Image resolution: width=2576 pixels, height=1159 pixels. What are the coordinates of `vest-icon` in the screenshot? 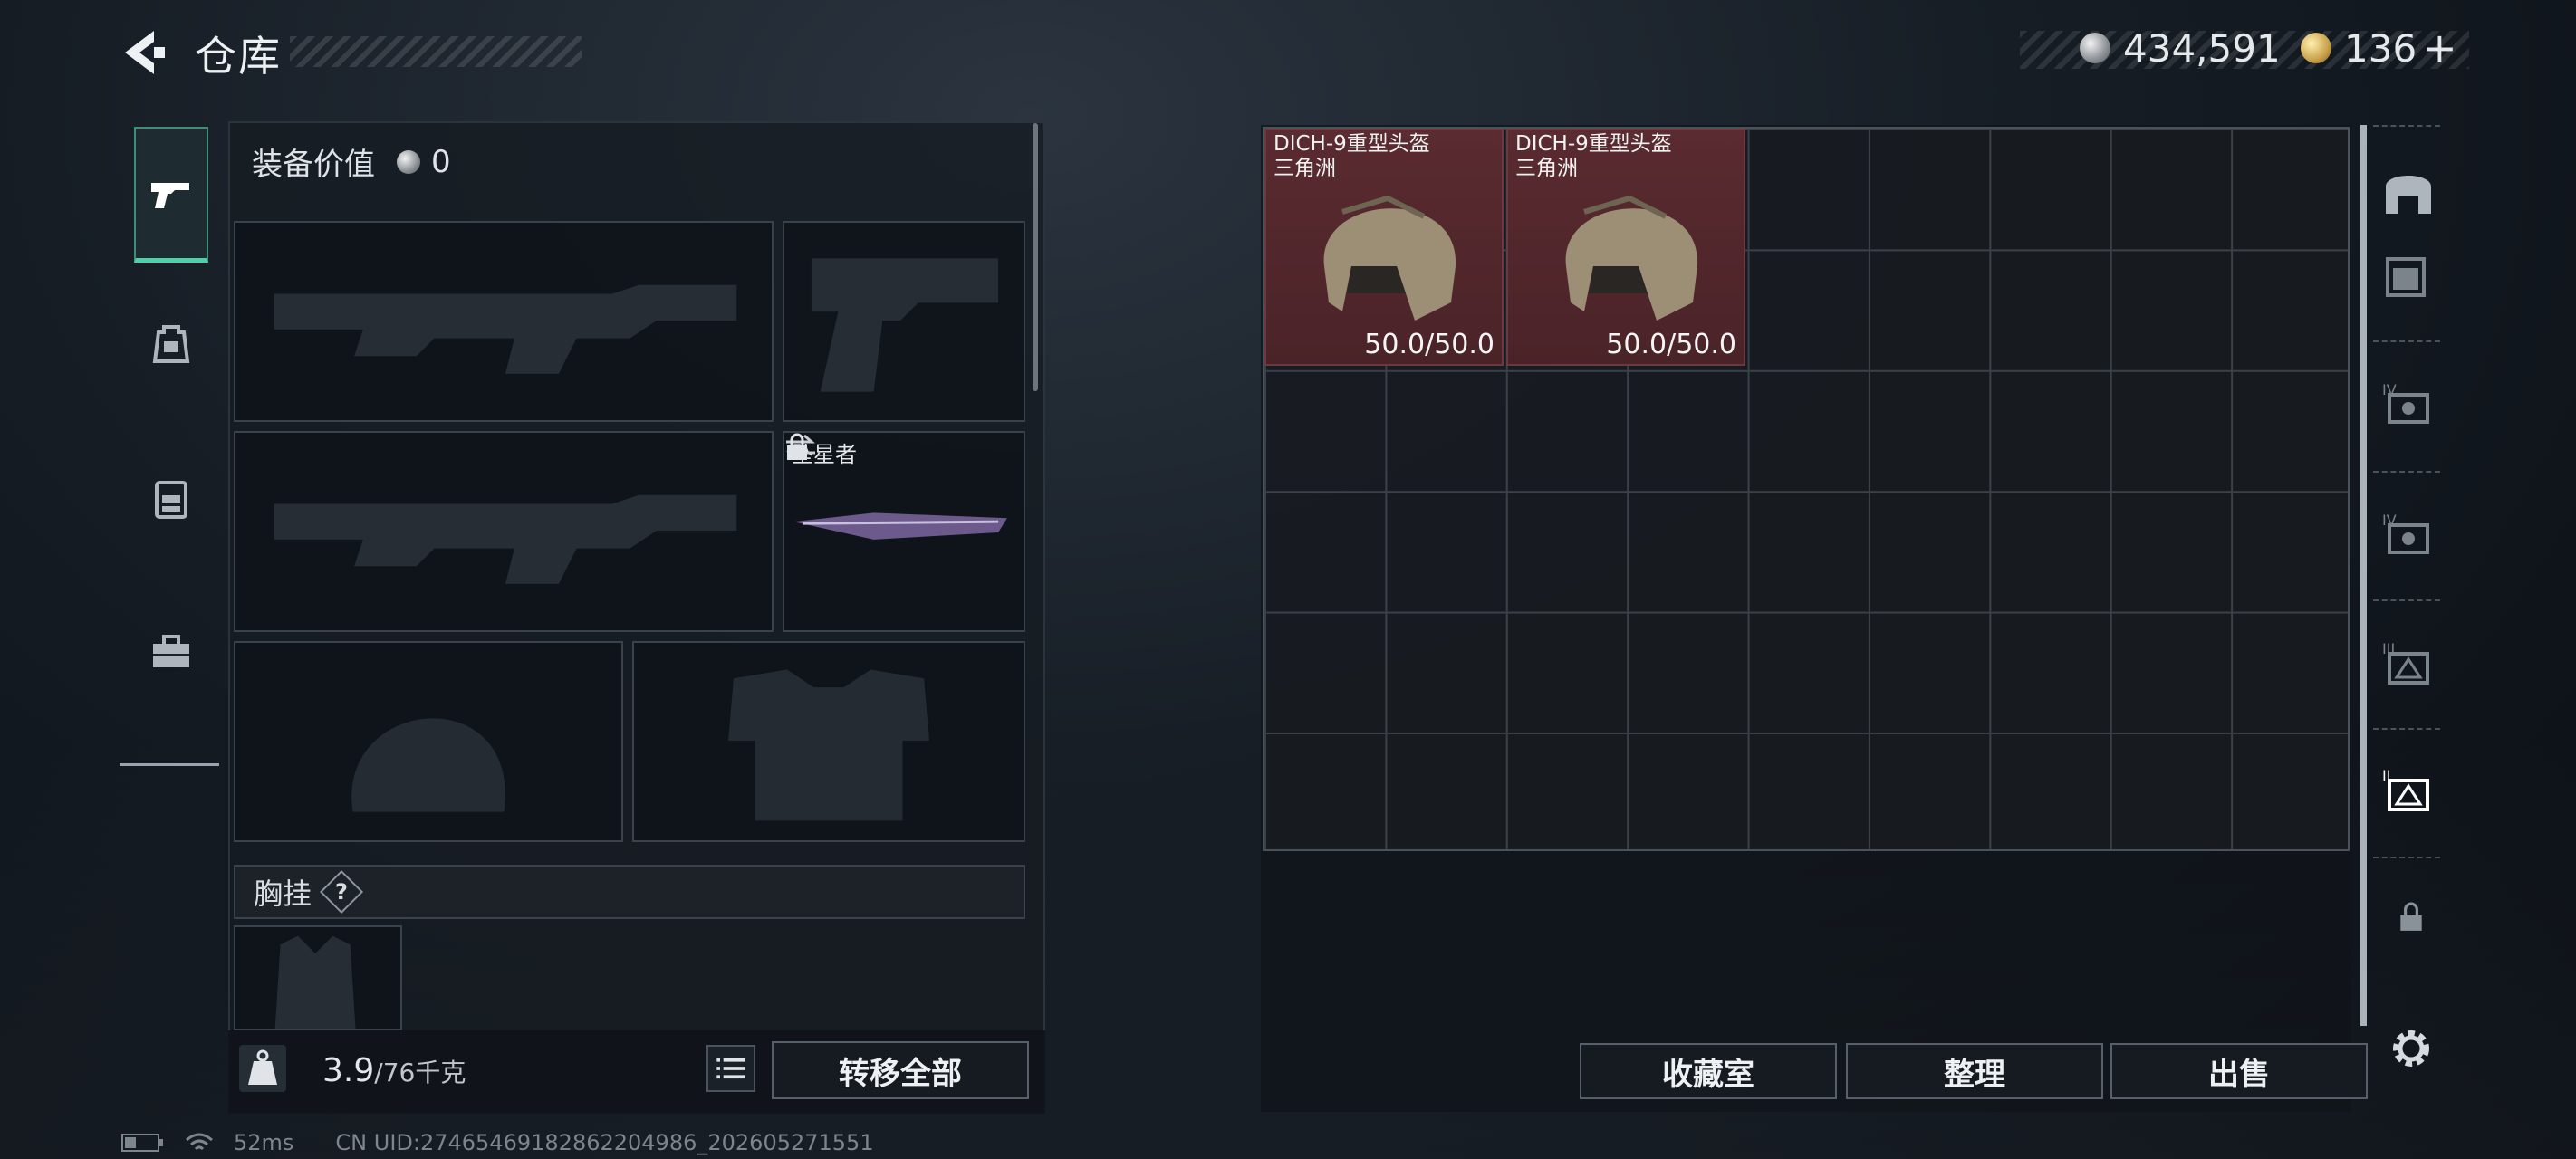 It's located at (171, 500).